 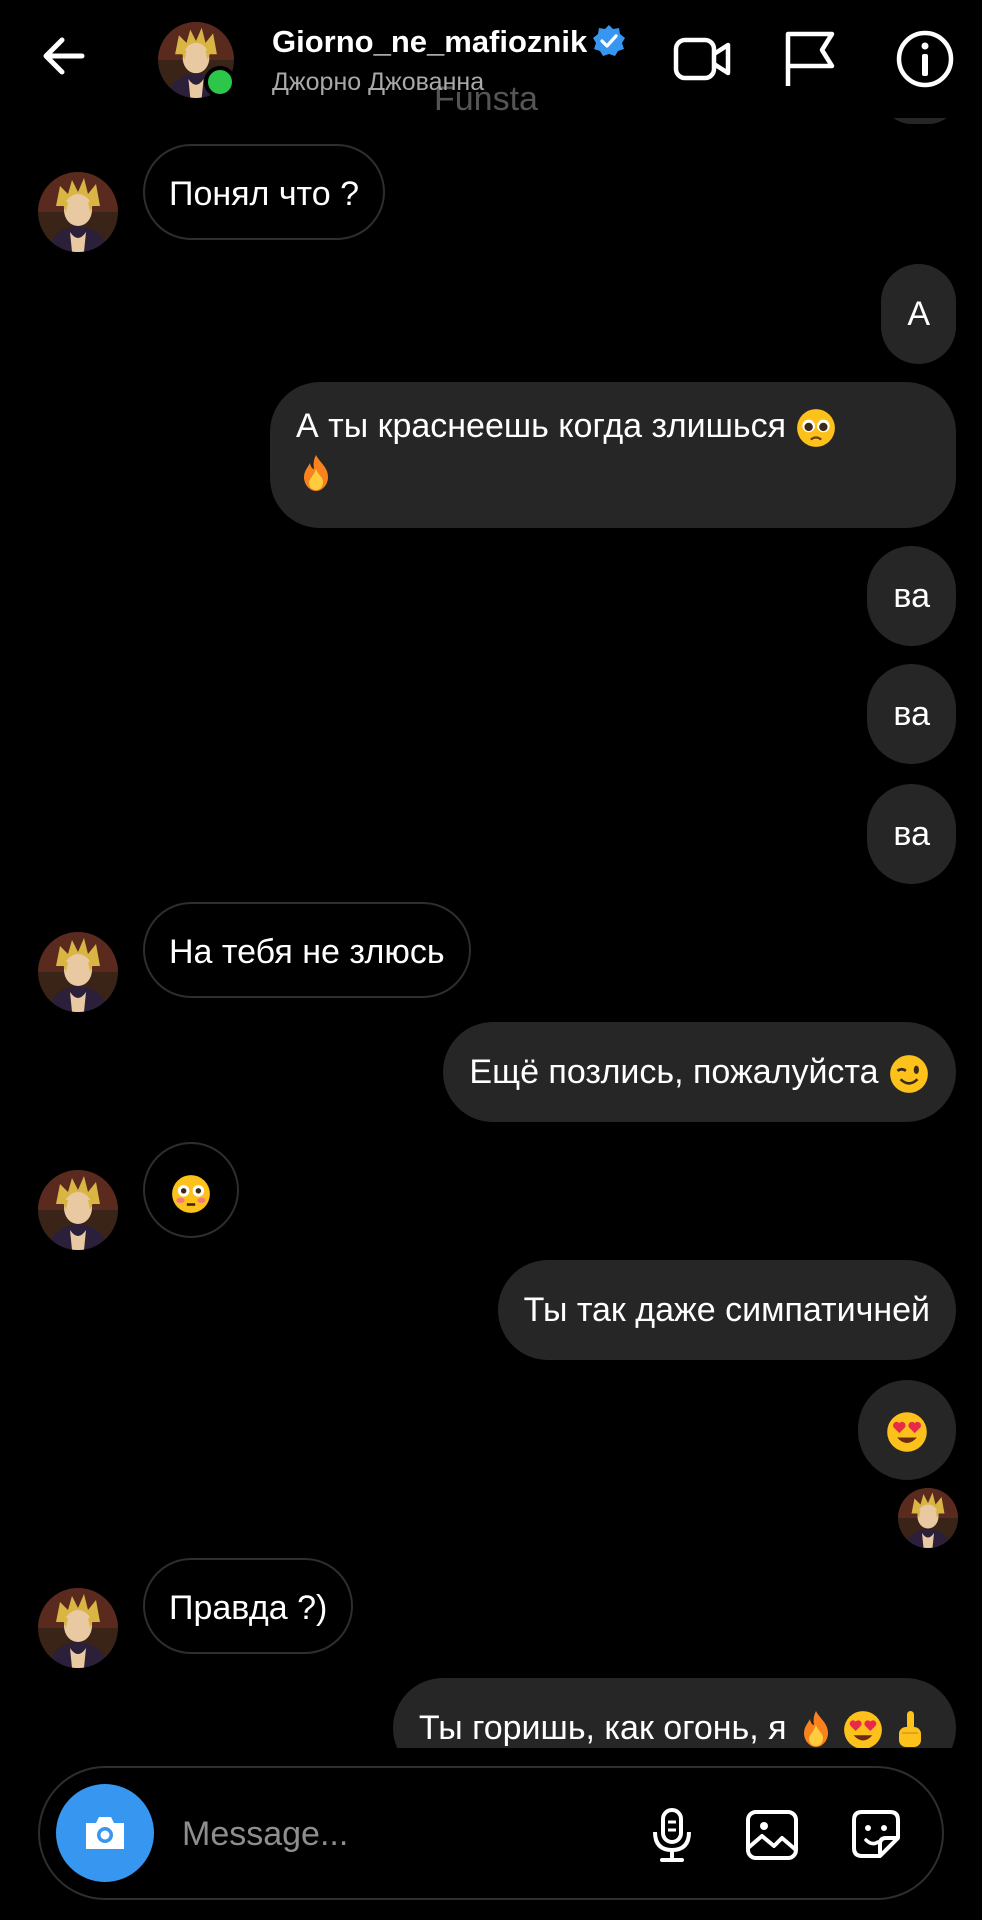 I want to click on message-text: На тебя не злюсь, so click(x=307, y=952).